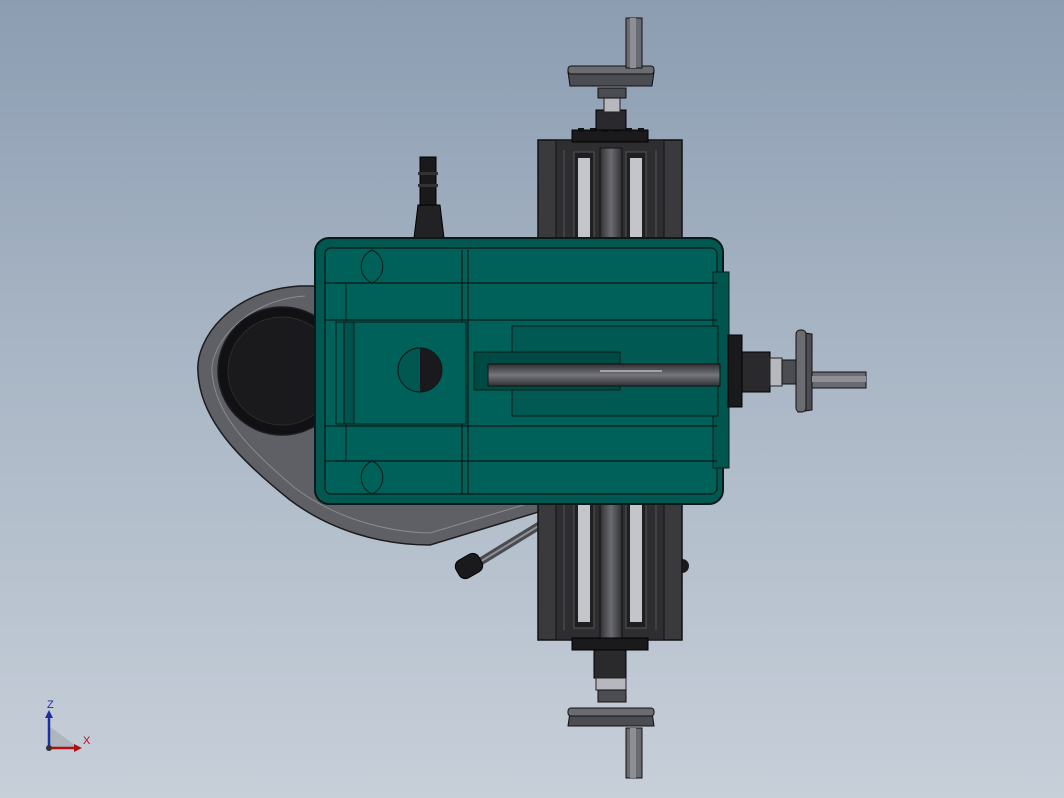  I want to click on coordinate-triad, so click(63, 731).